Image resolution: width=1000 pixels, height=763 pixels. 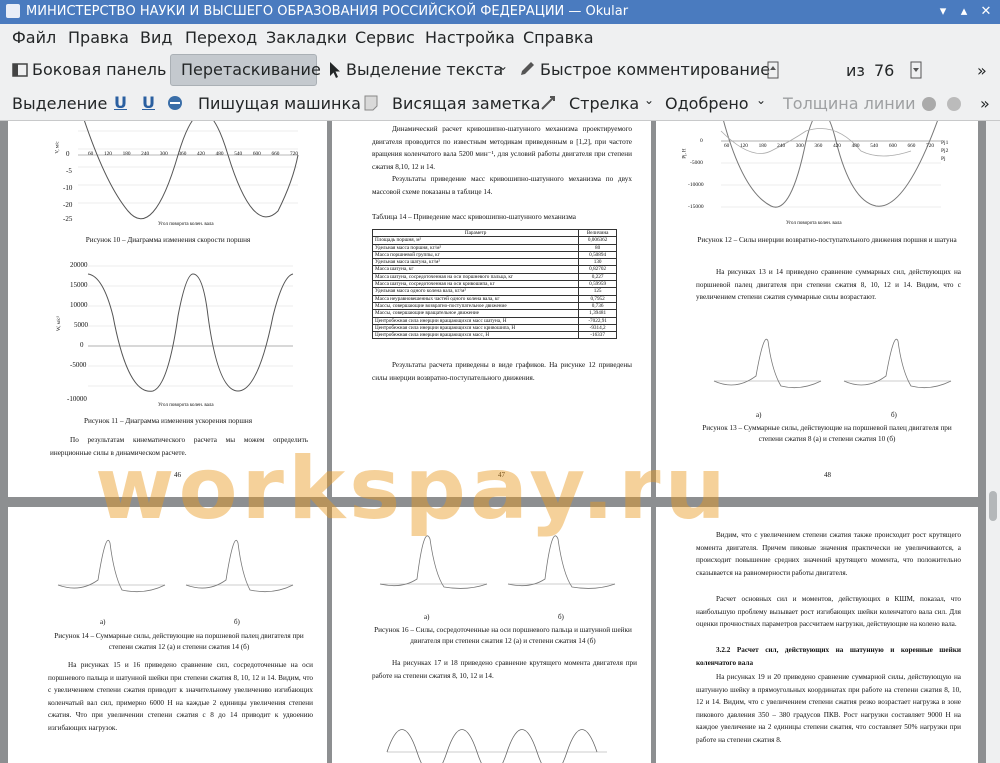 What do you see at coordinates (897, 363) in the screenshot?
I see `sum-force-chart-b` at bounding box center [897, 363].